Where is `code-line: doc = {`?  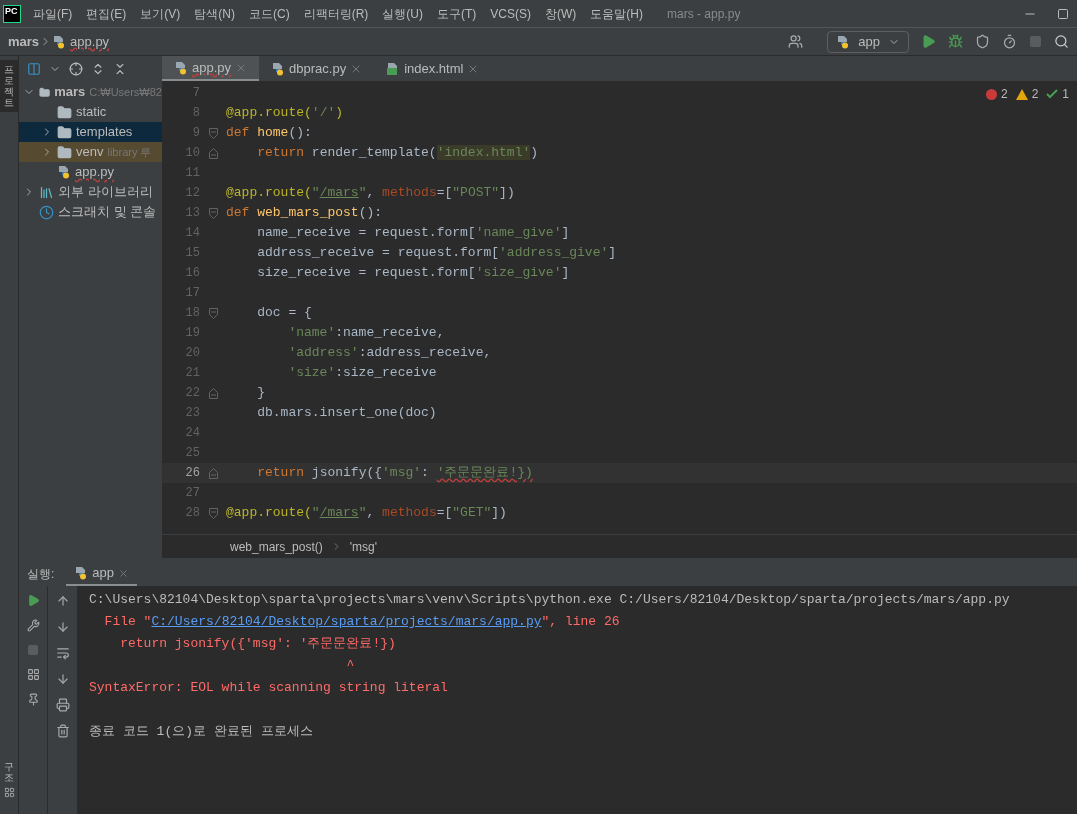
code-line: doc = { is located at coordinates (284, 313).